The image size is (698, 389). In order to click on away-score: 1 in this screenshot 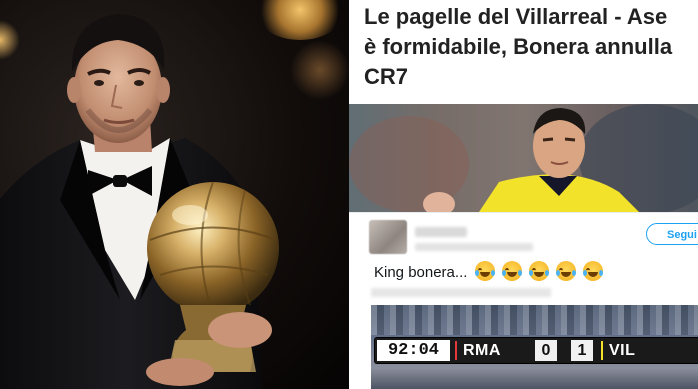, I will do `click(582, 350)`.